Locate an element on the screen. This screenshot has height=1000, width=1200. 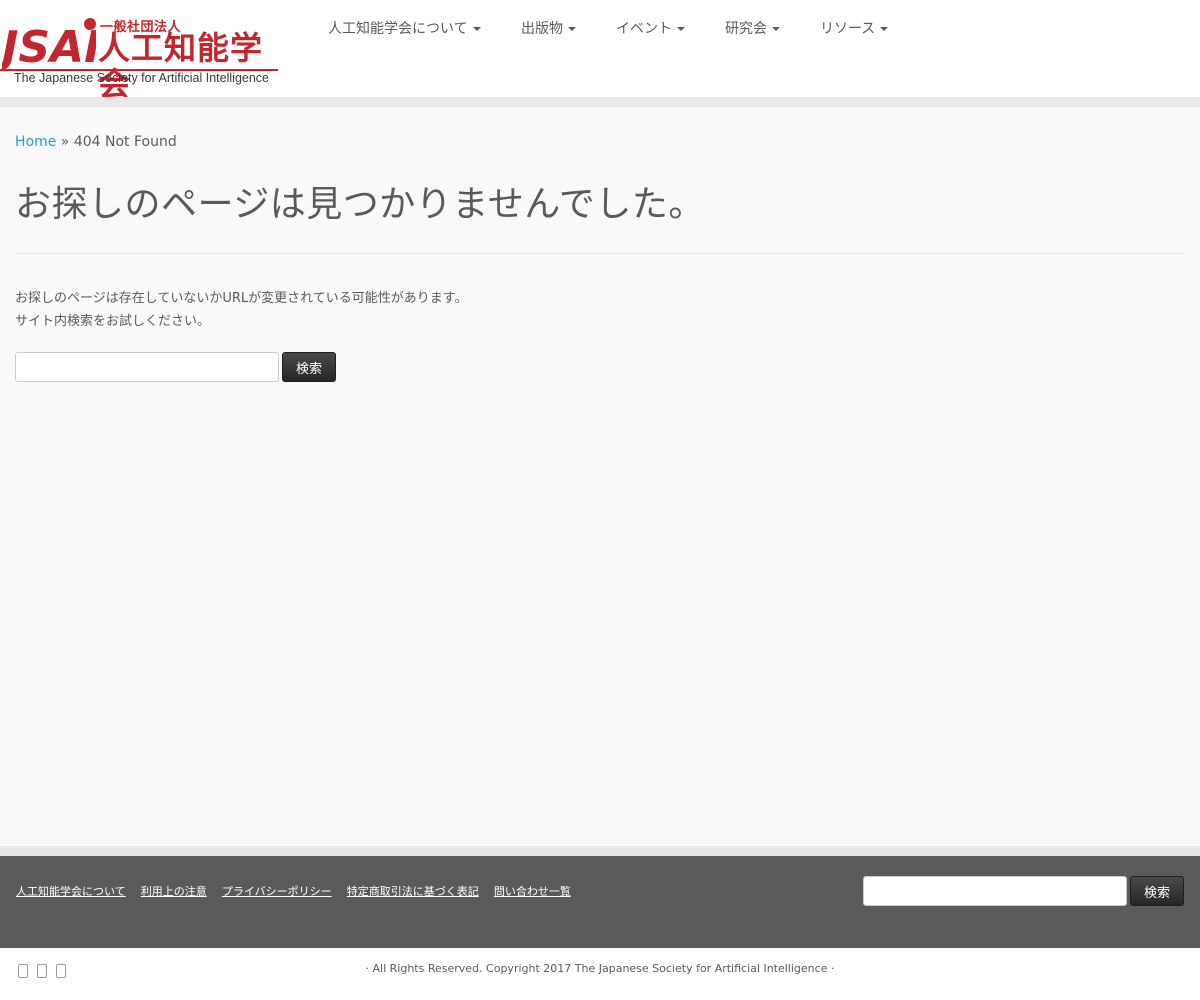
nav-item-resources: リソース is located at coordinates (854, 28).